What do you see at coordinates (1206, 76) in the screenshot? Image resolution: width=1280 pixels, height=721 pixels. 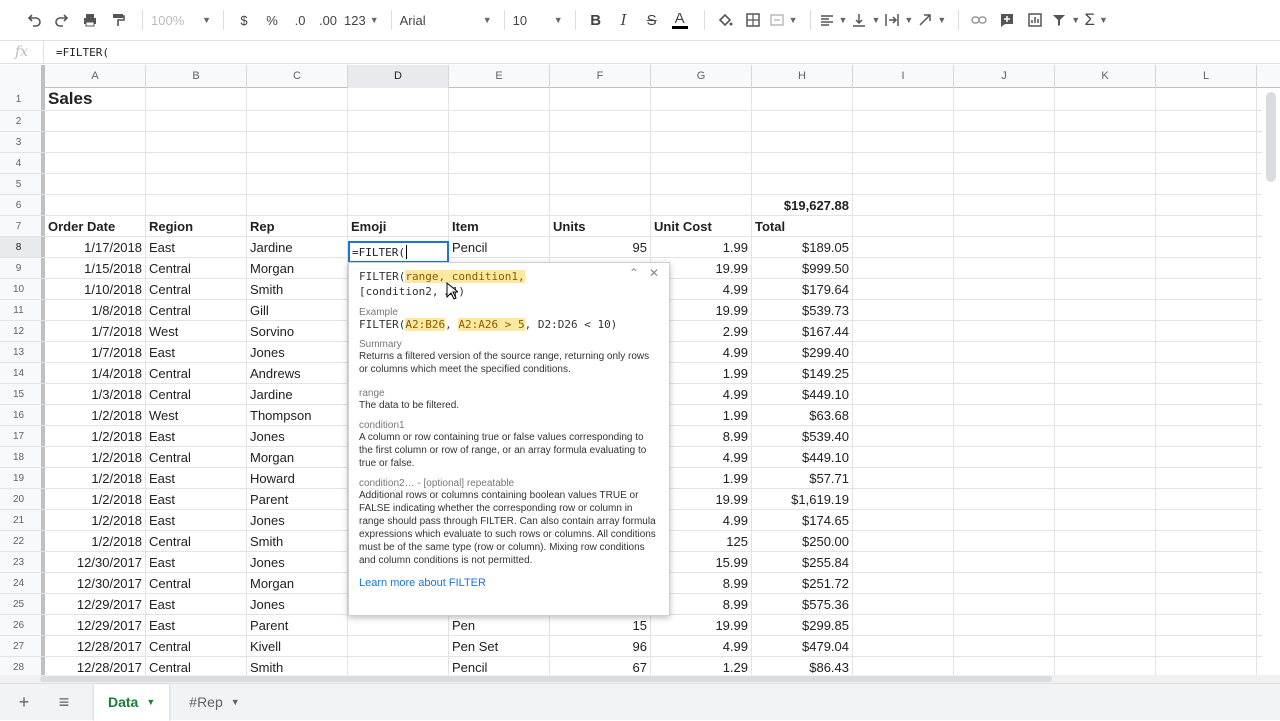 I see `column-header-l: L` at bounding box center [1206, 76].